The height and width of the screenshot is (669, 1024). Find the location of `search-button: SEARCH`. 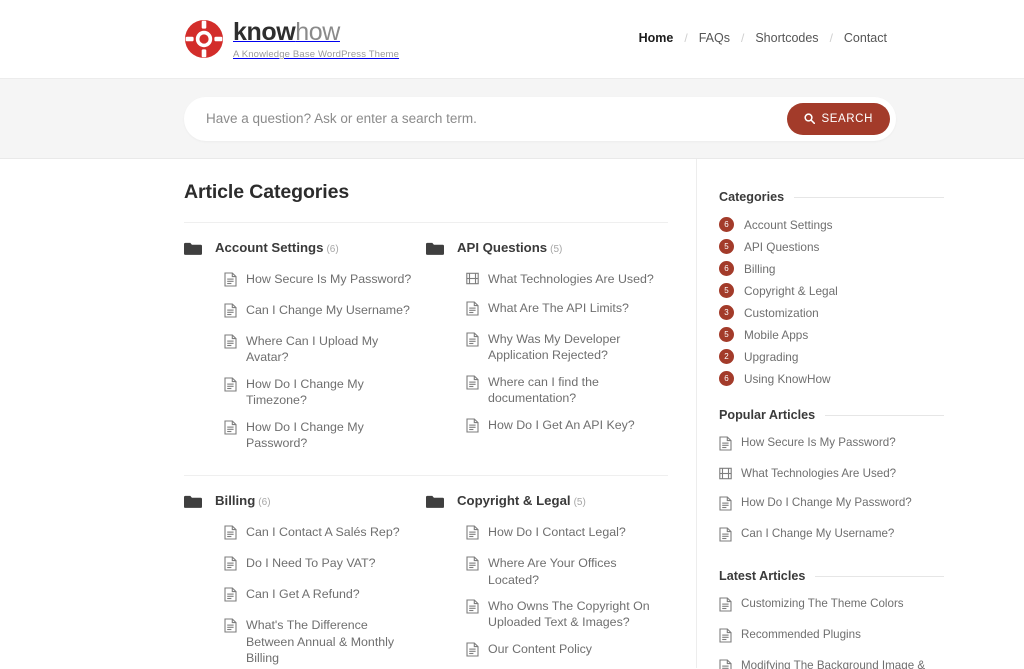

search-button: SEARCH is located at coordinates (838, 118).